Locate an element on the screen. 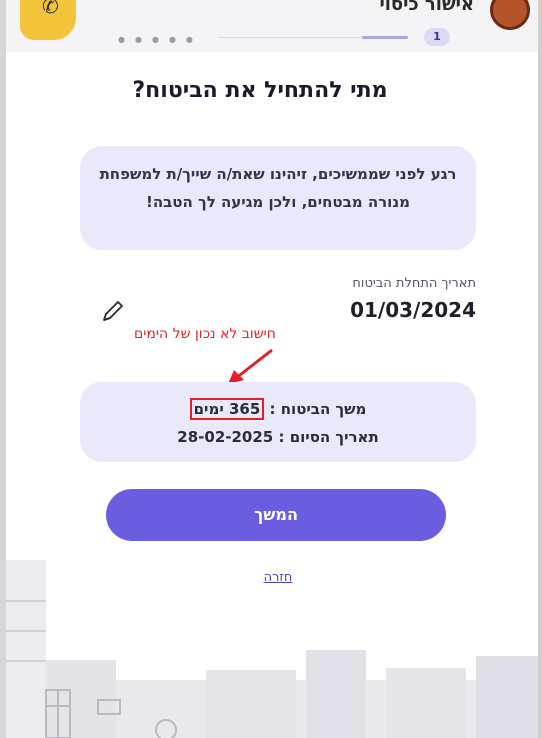  app-logo: ✆ is located at coordinates (48, 20).